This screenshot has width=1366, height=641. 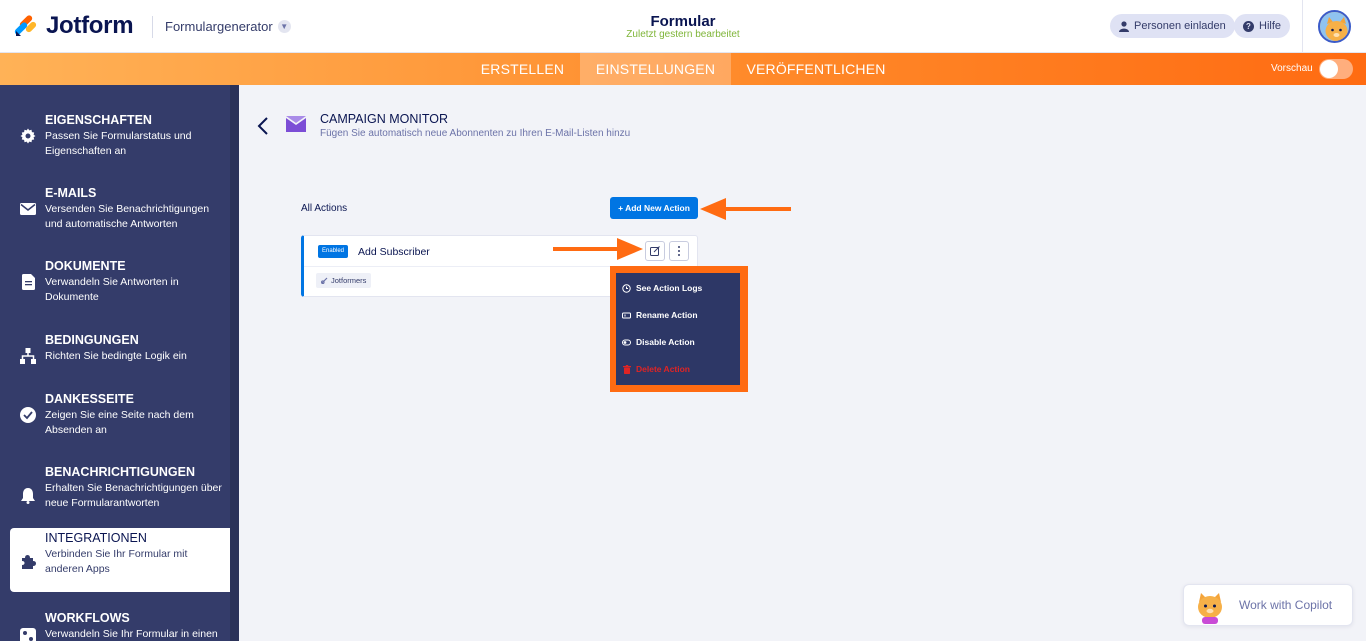 What do you see at coordinates (116, 356) in the screenshot?
I see `sidebar-item-desc: Richten Sie bedingte Logik ein` at bounding box center [116, 356].